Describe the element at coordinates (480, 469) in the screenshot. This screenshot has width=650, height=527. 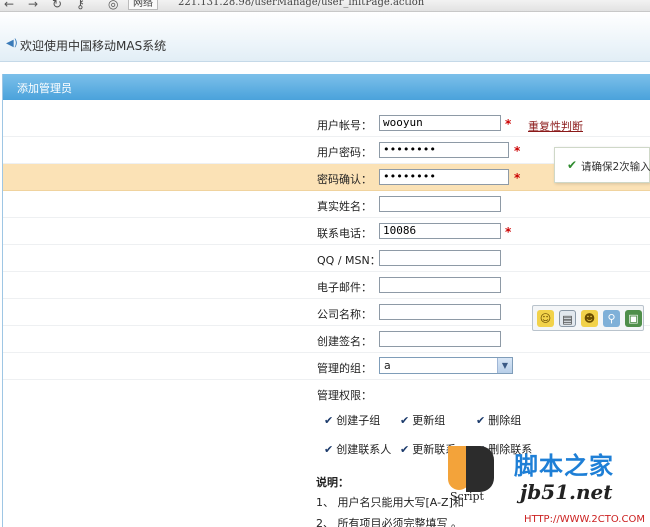
I see `logo-b-shape` at that location.